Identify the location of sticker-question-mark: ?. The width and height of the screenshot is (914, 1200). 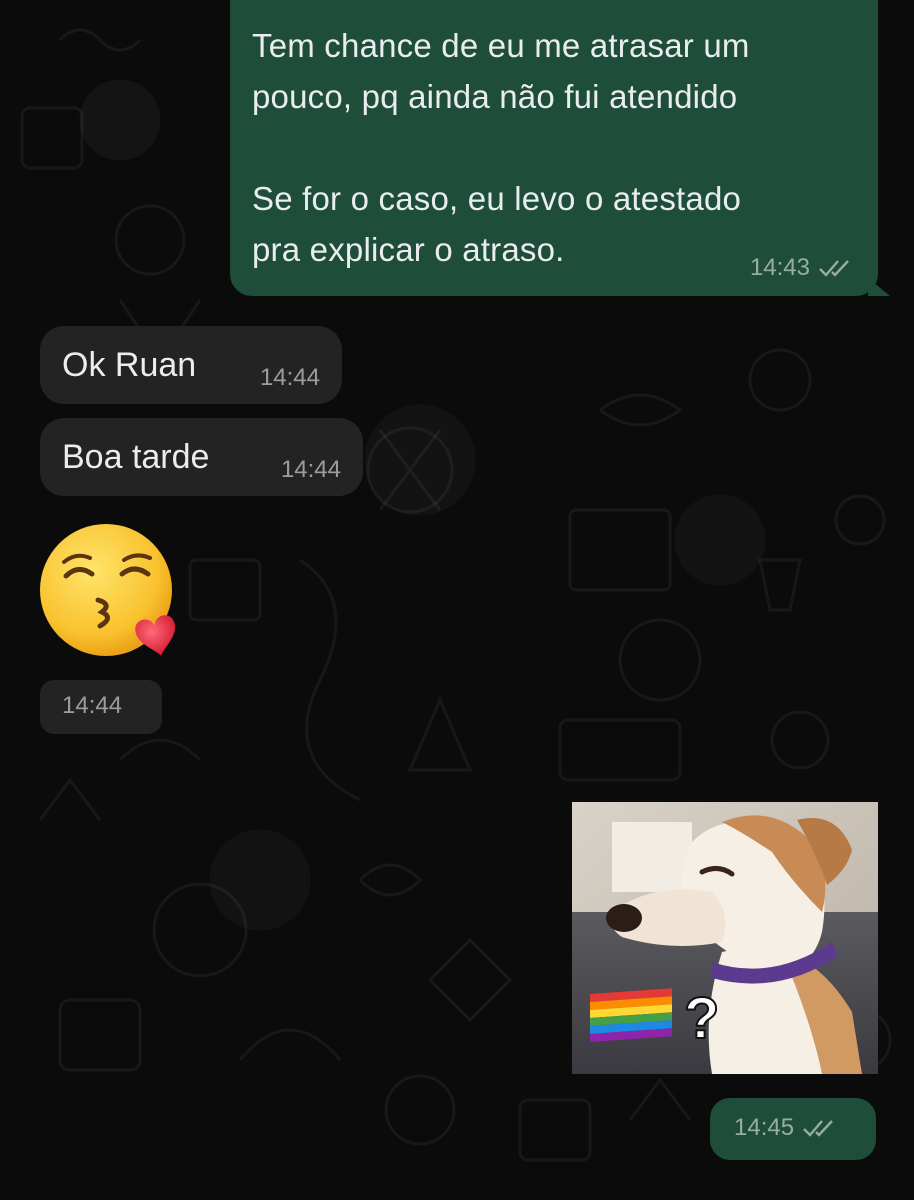
(701, 1018).